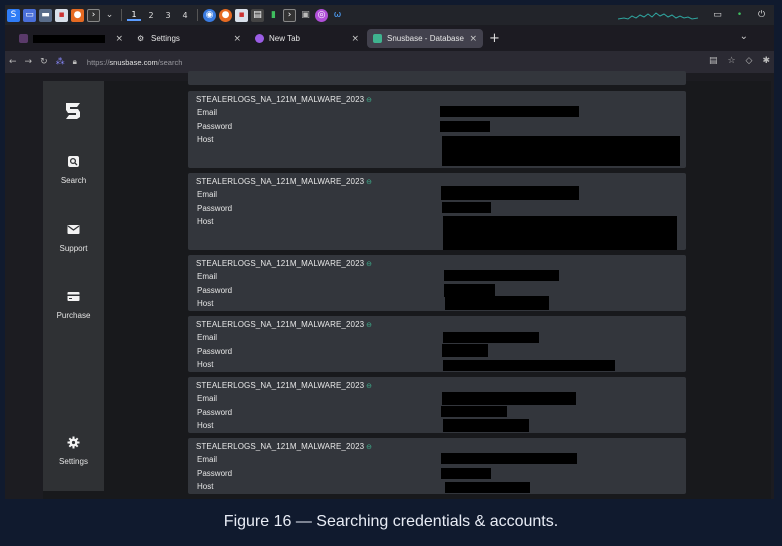 This screenshot has height=546, width=782. I want to click on bookmark-star-icon: ☆, so click(731, 61).